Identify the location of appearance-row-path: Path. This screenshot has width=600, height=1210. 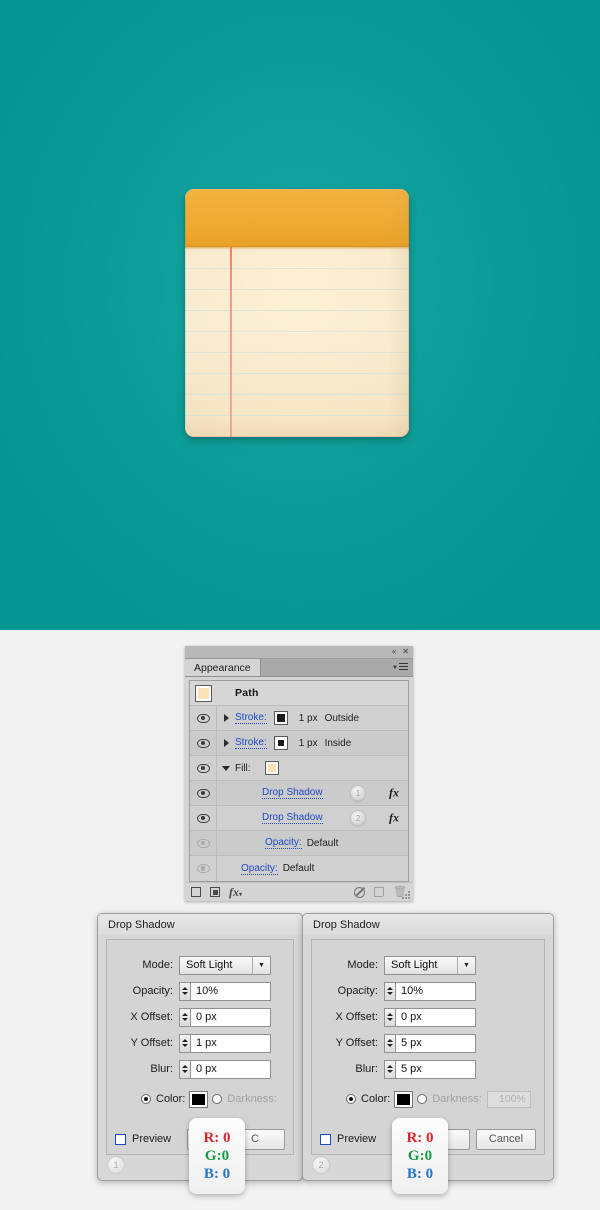
(299, 693).